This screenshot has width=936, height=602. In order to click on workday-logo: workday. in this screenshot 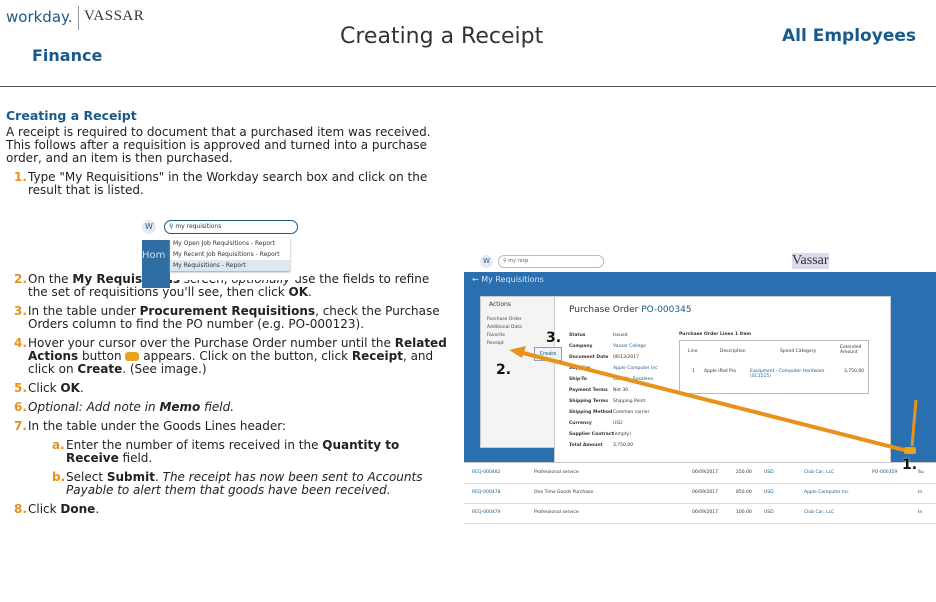, I will do `click(39, 17)`.